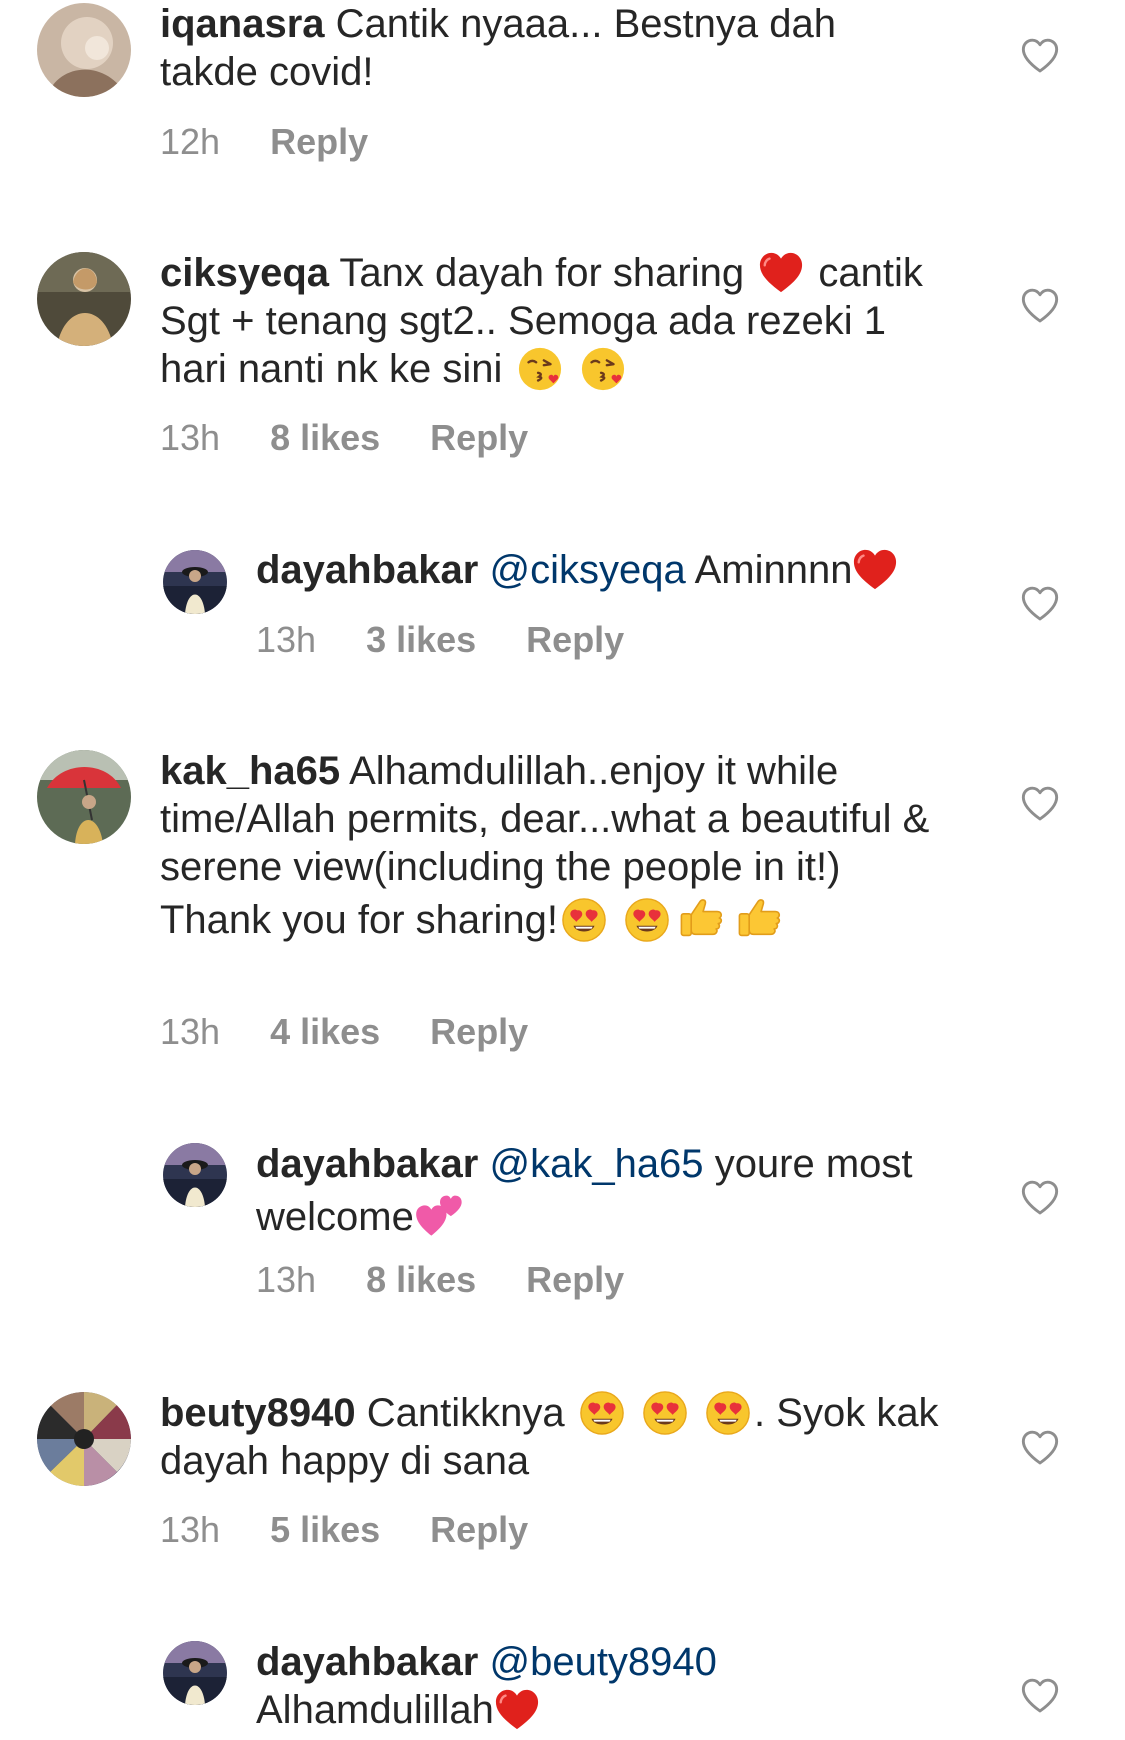 The image size is (1125, 1740). I want to click on comment-likes: 5 likes, so click(325, 1530).